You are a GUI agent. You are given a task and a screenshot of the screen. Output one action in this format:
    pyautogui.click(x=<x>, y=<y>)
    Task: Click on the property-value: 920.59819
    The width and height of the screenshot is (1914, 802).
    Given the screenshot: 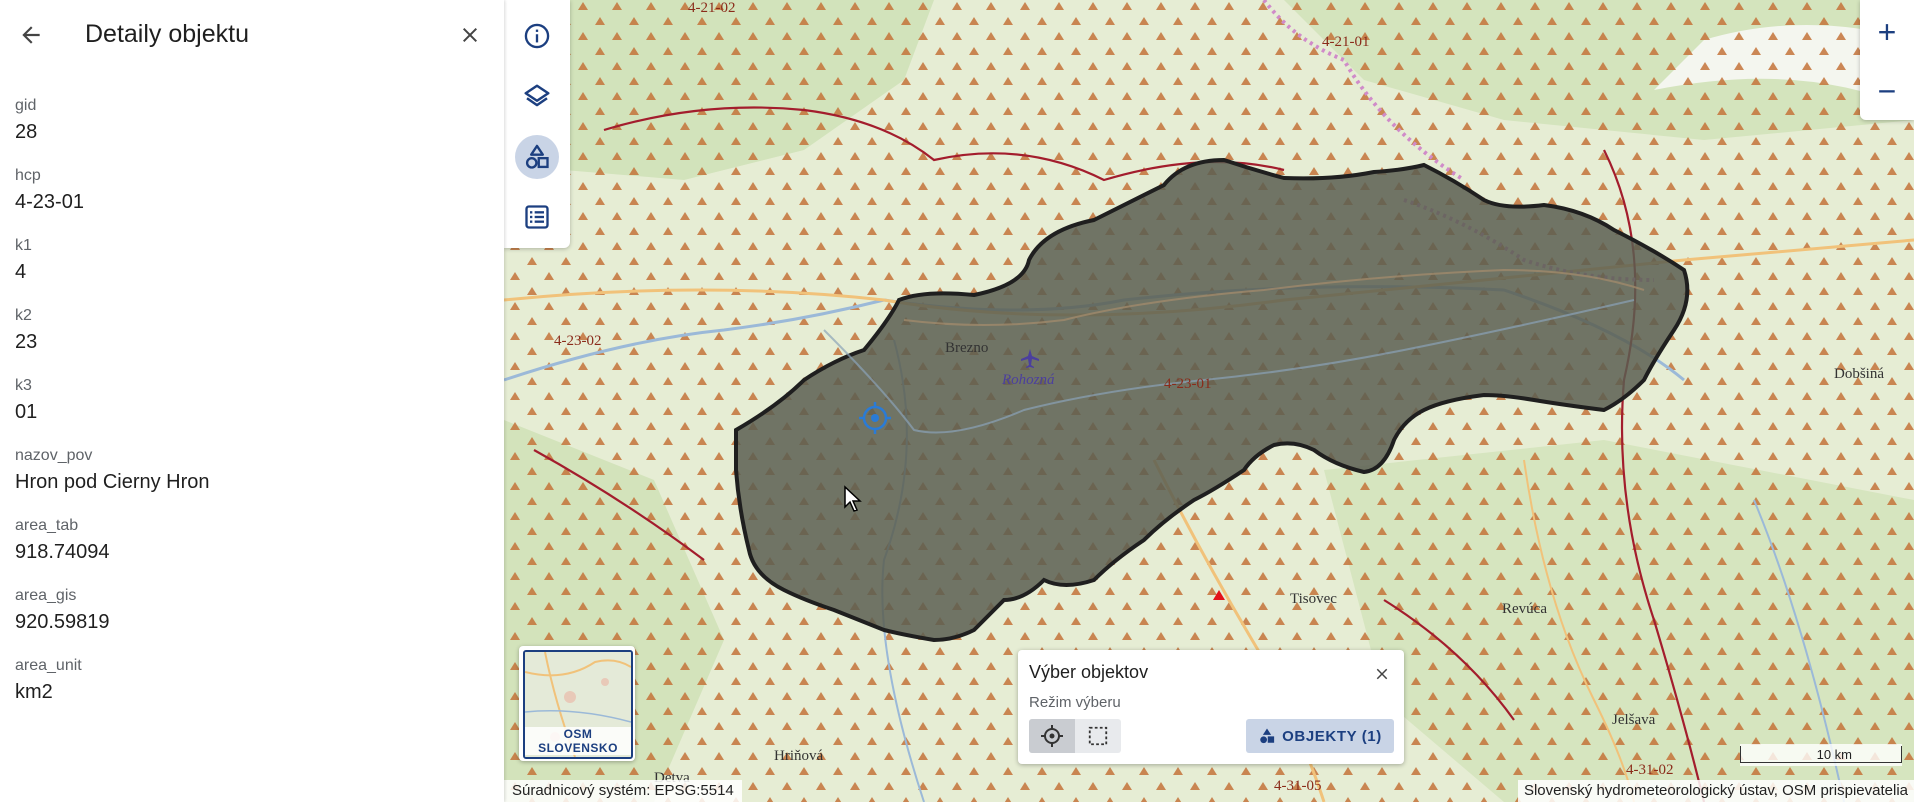 What is the action you would take?
    pyautogui.click(x=62, y=622)
    